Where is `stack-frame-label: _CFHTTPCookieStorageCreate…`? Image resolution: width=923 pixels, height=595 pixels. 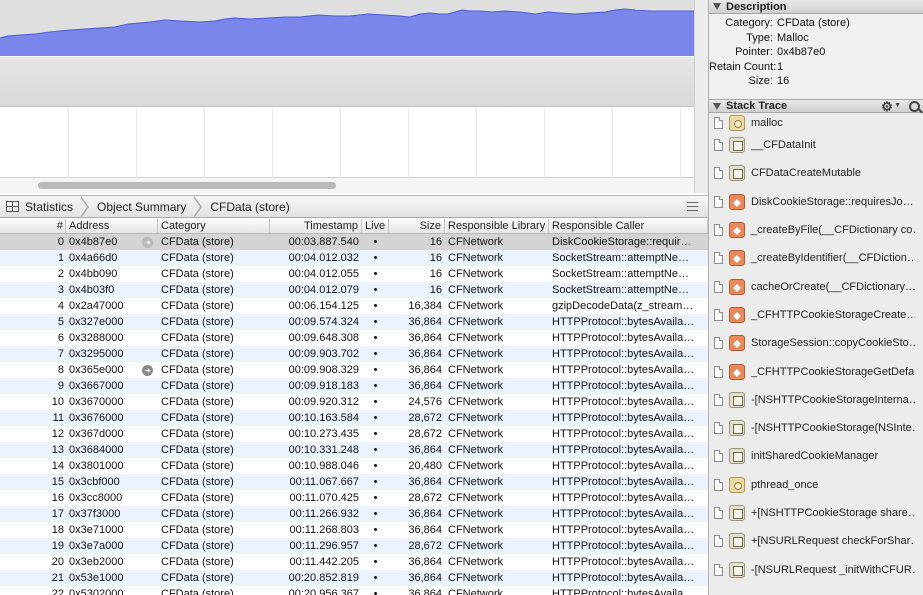
stack-frame-label: _CFHTTPCookieStorageCreate… is located at coordinates (833, 314).